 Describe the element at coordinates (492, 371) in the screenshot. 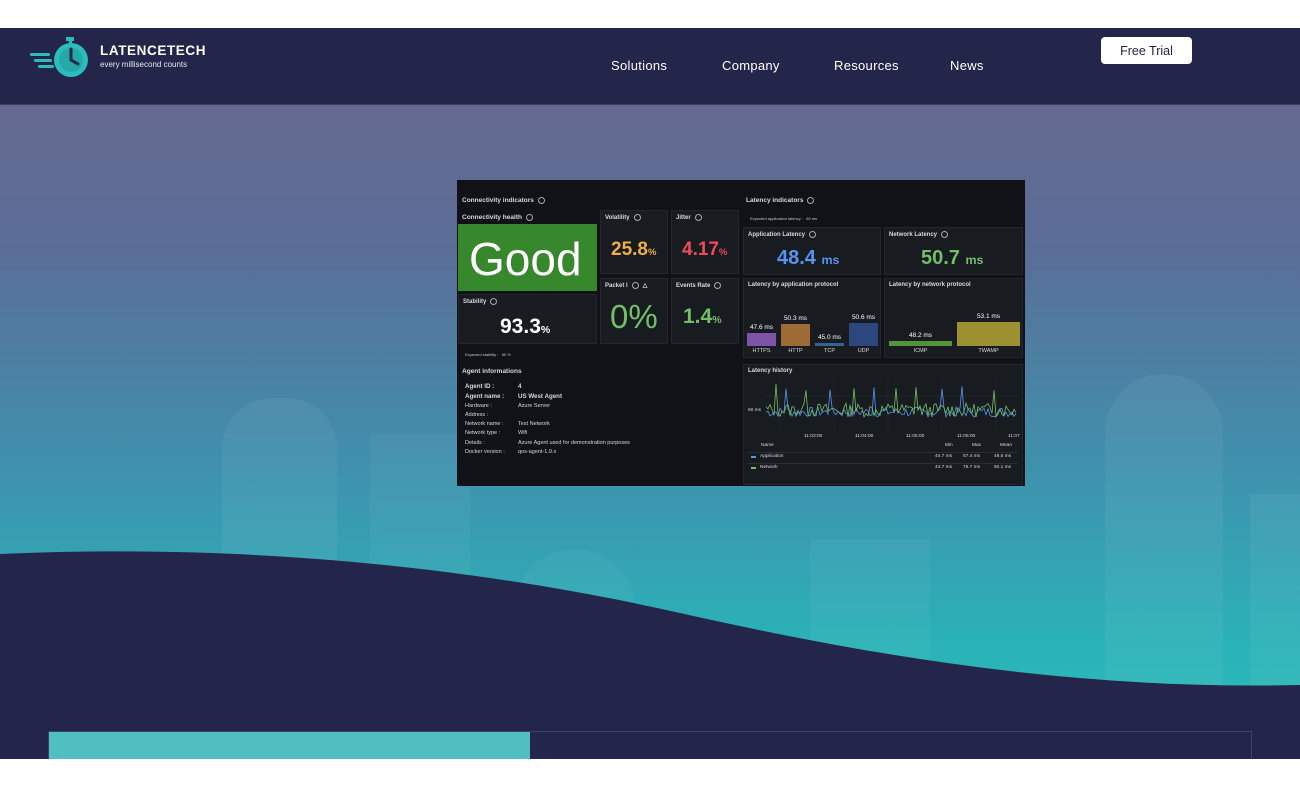

I see `agent-section-title: Agent informations` at that location.